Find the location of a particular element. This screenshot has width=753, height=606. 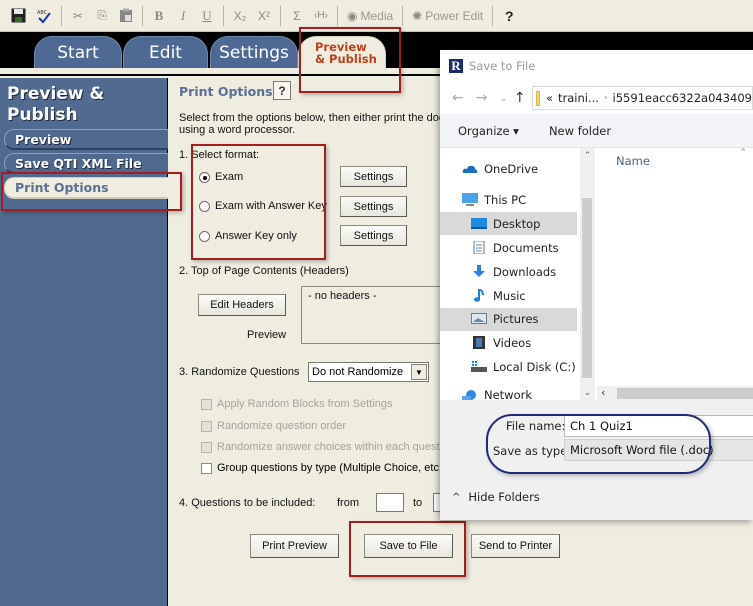

edit-headers-button: Edit Headers is located at coordinates (242, 305).